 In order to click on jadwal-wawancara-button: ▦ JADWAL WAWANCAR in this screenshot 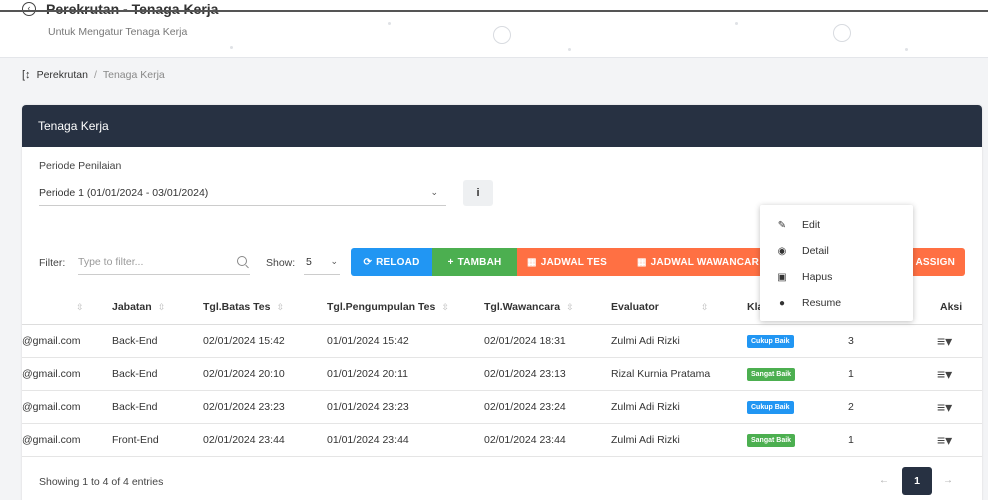, I will do `click(689, 262)`.